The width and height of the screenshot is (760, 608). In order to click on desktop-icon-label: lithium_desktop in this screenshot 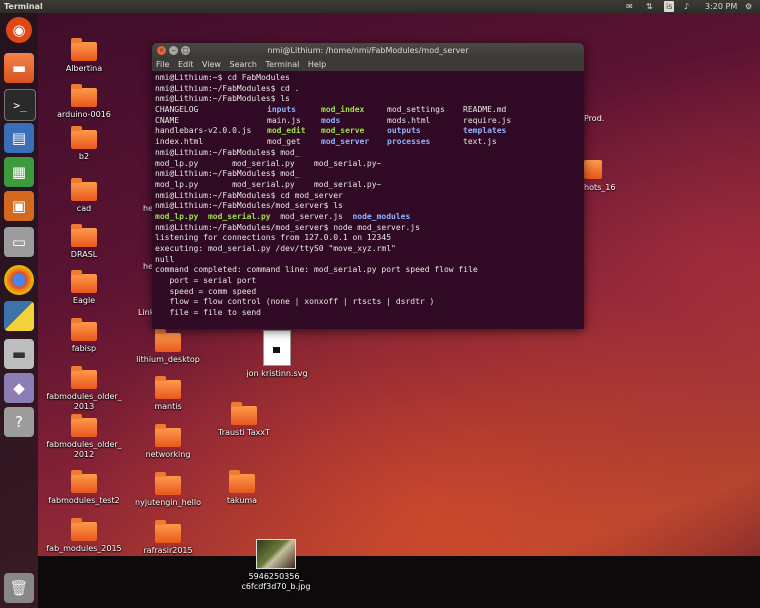, I will do `click(168, 359)`.